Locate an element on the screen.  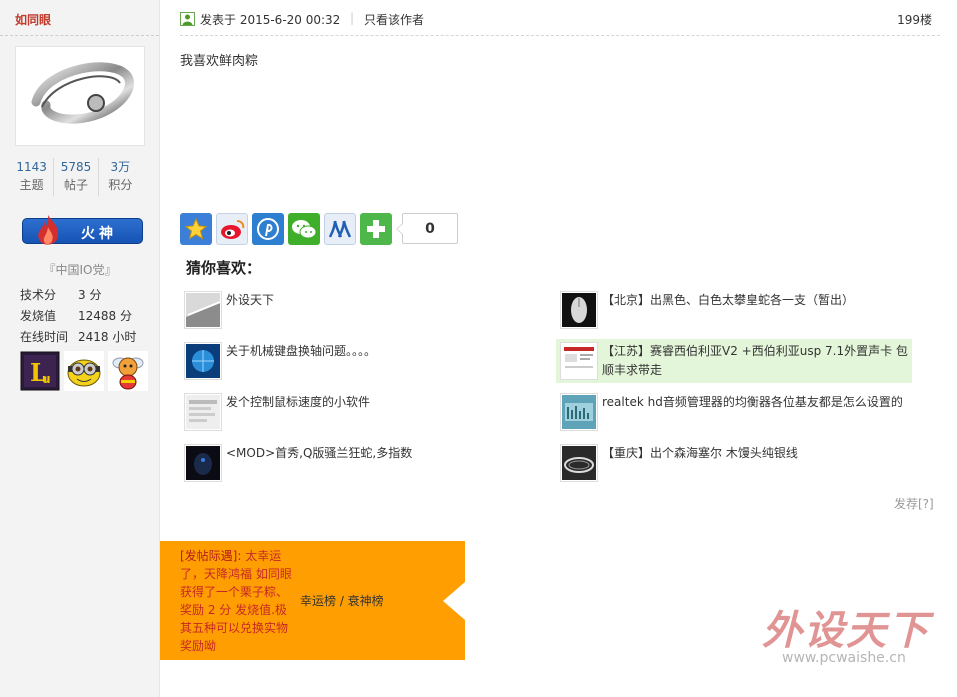
stat-label: 帖子 is located at coordinates (75, 185).